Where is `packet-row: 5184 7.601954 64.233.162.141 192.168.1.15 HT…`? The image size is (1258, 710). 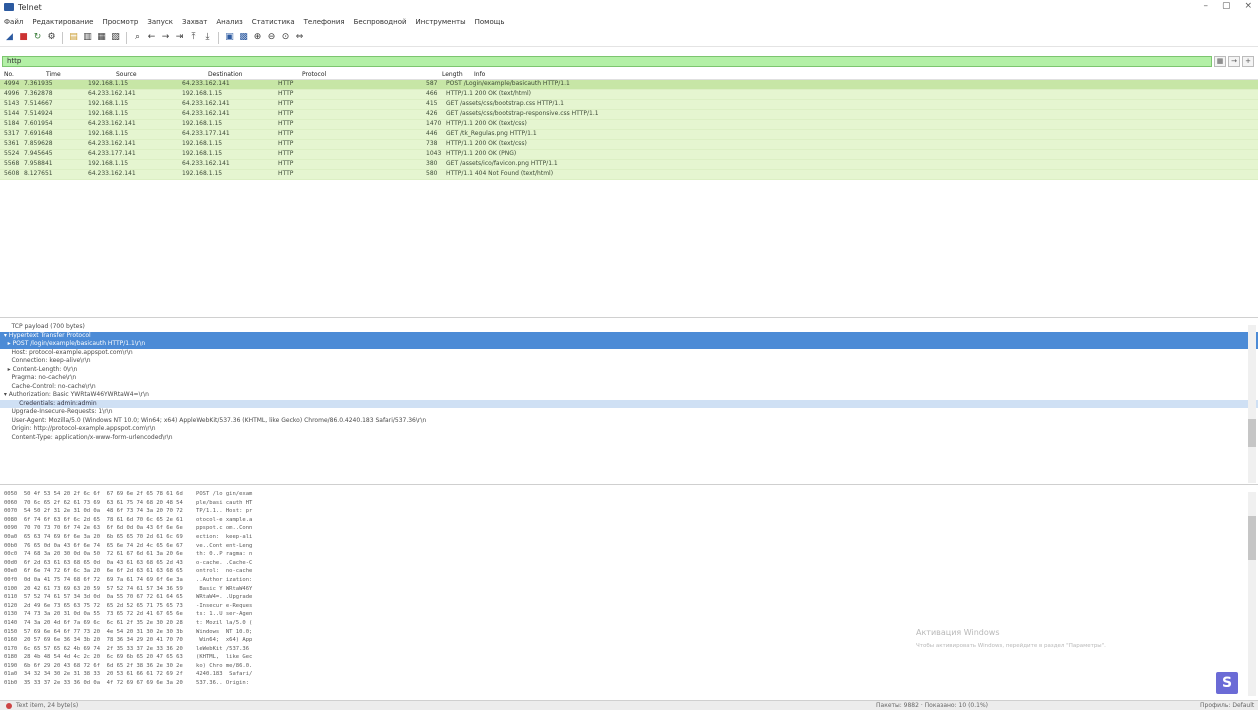
packet-row: 5184 7.601954 64.233.162.141 192.168.1.15 HT… is located at coordinates (629, 125).